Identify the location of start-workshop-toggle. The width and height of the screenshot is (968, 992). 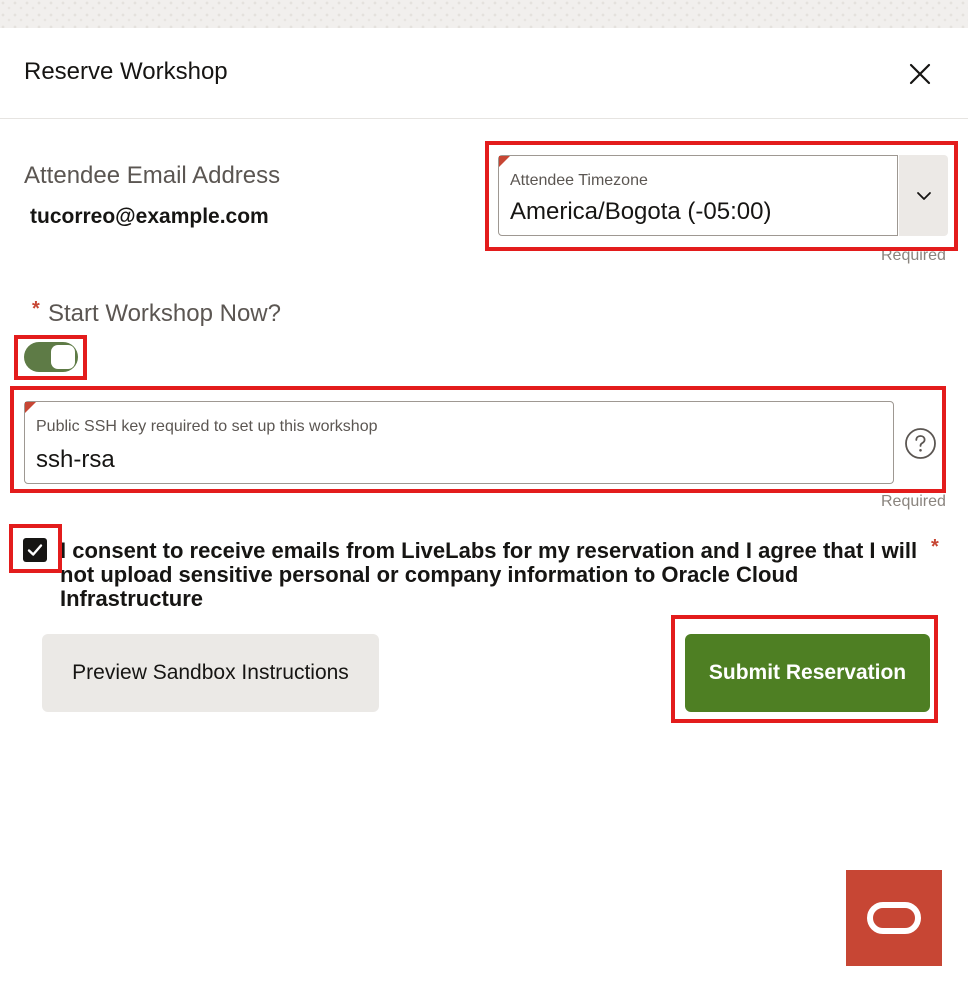
(51, 357).